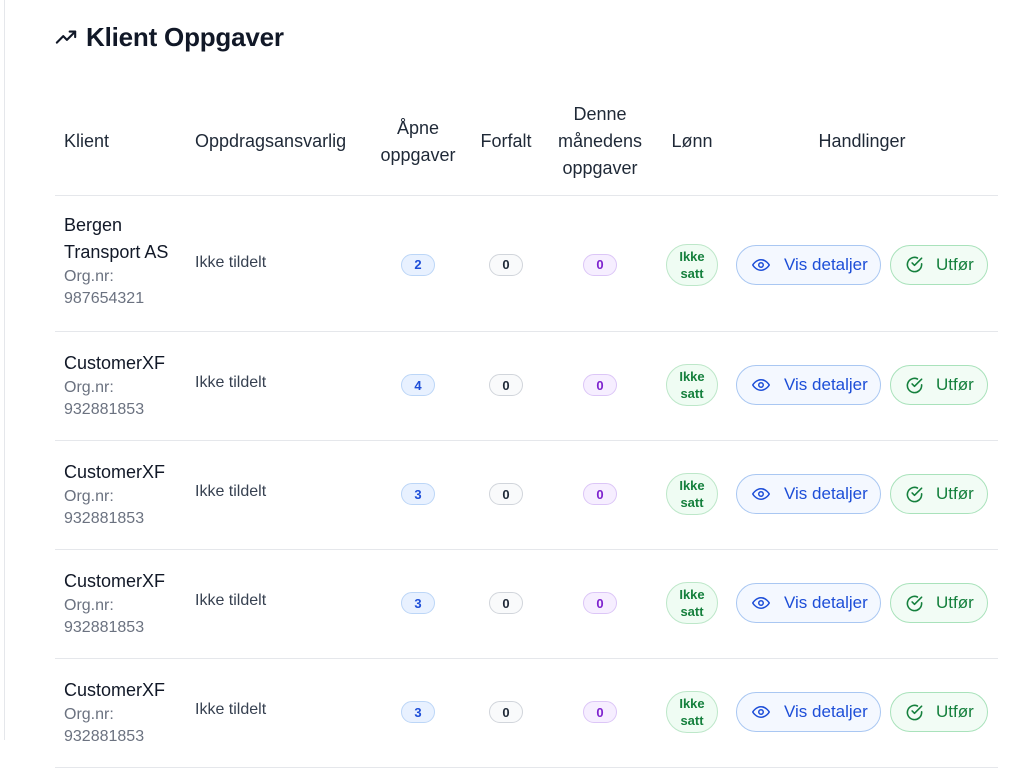  Describe the element at coordinates (270, 141) in the screenshot. I see `header-responsible: Oppdragsansvarlig` at that location.